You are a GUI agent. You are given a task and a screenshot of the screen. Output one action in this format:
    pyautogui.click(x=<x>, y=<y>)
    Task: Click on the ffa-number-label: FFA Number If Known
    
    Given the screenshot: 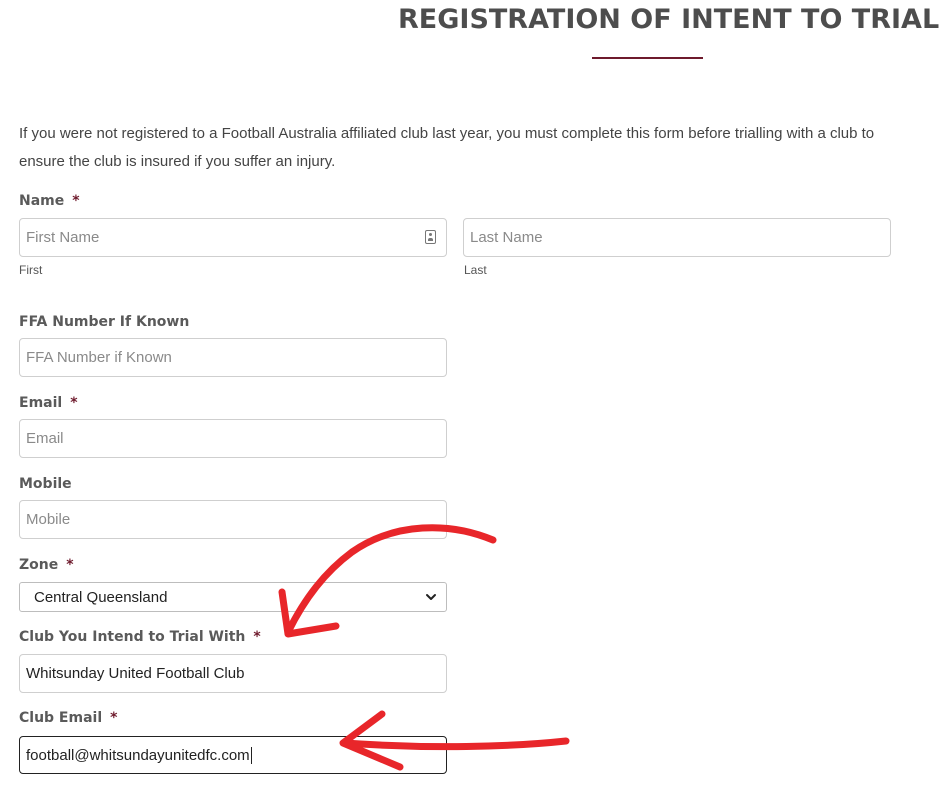 What is the action you would take?
    pyautogui.click(x=104, y=322)
    